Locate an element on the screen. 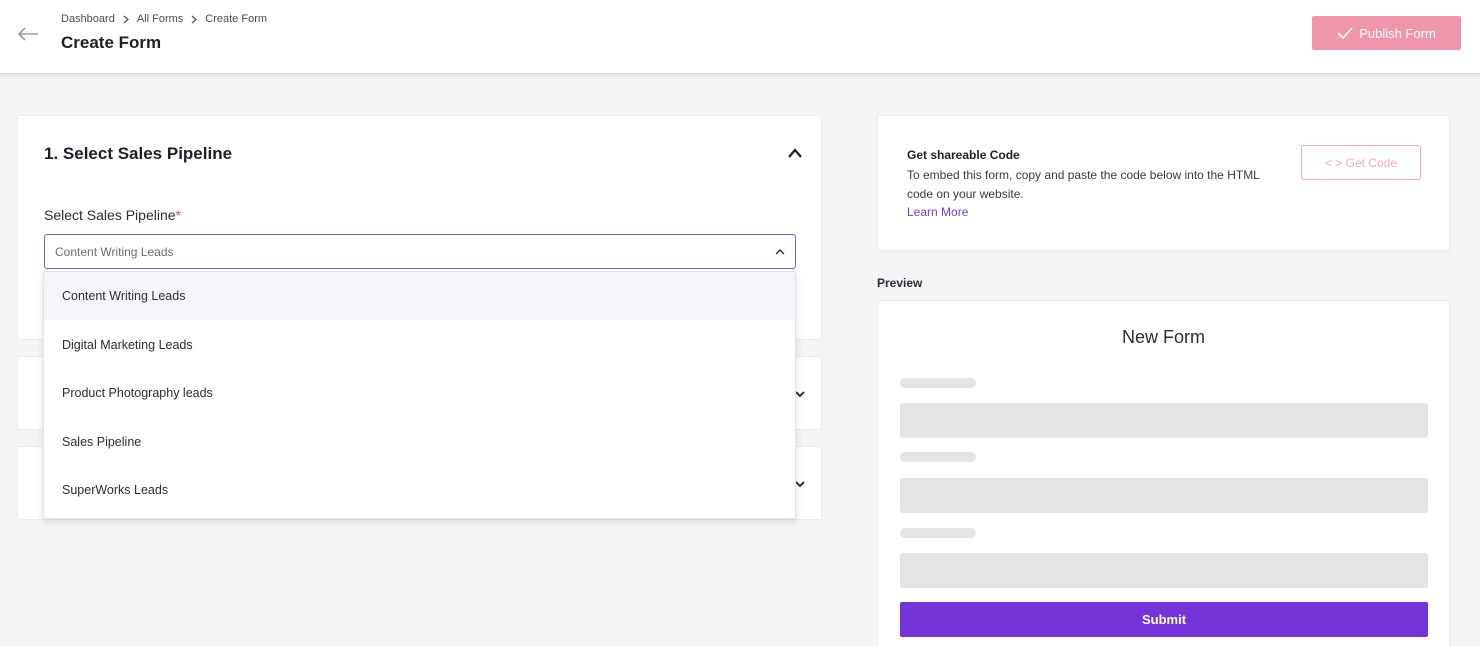 The image size is (1480, 646). preview-form-title: New Form is located at coordinates (1163, 337).